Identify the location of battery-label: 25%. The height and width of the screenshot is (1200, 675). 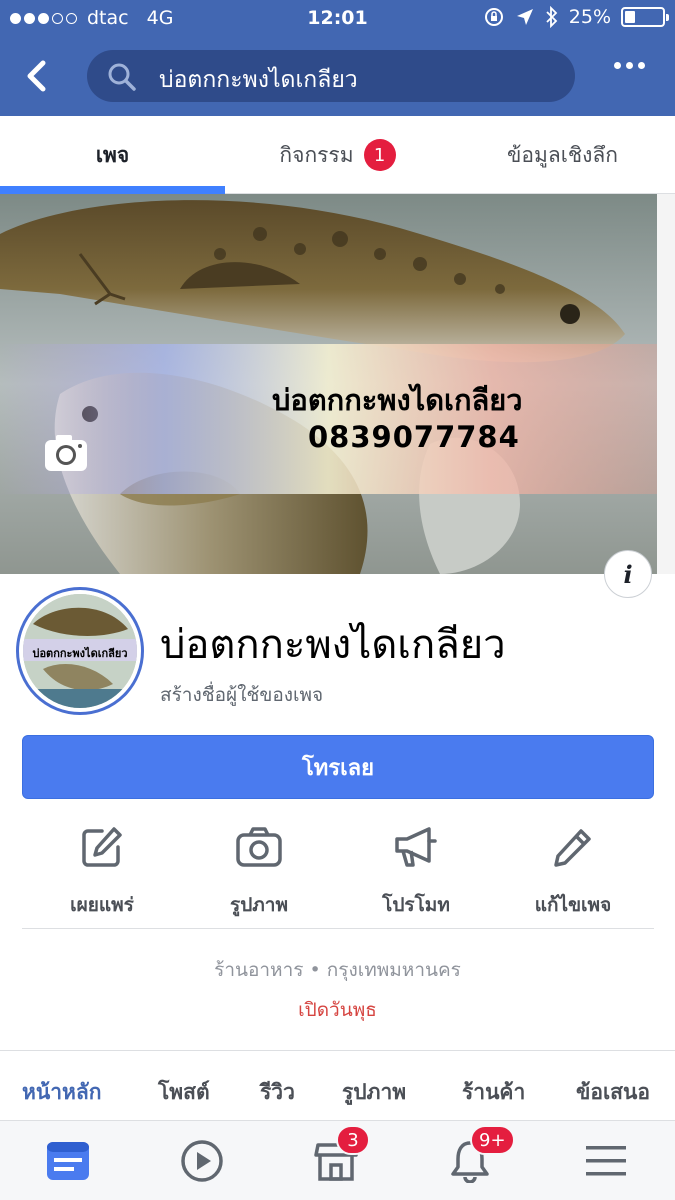
(589, 17).